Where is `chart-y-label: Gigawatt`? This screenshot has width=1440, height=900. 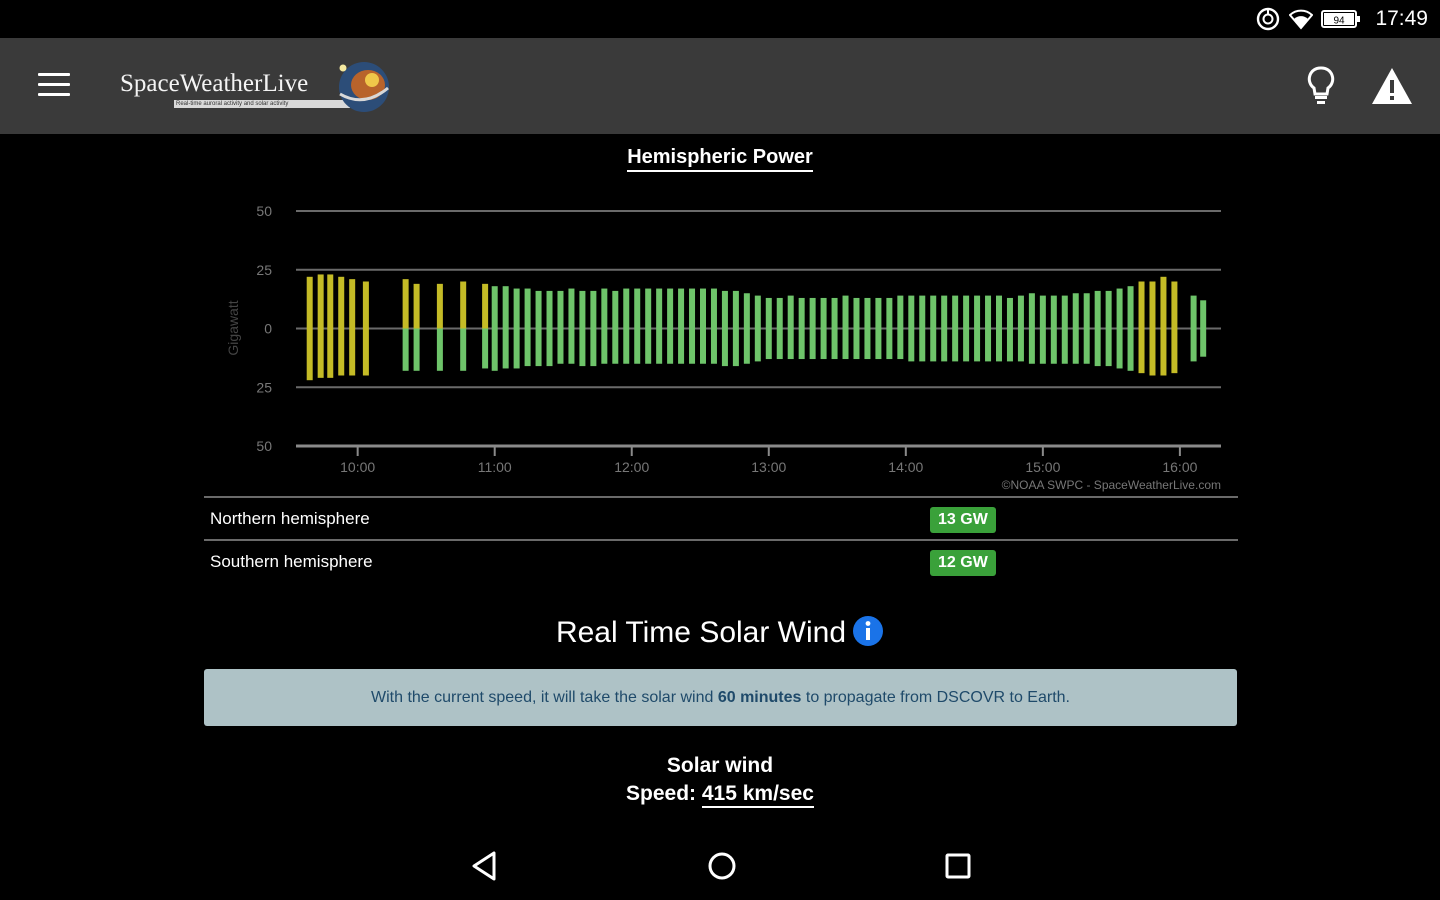
chart-y-label: Gigawatt is located at coordinates (233, 327).